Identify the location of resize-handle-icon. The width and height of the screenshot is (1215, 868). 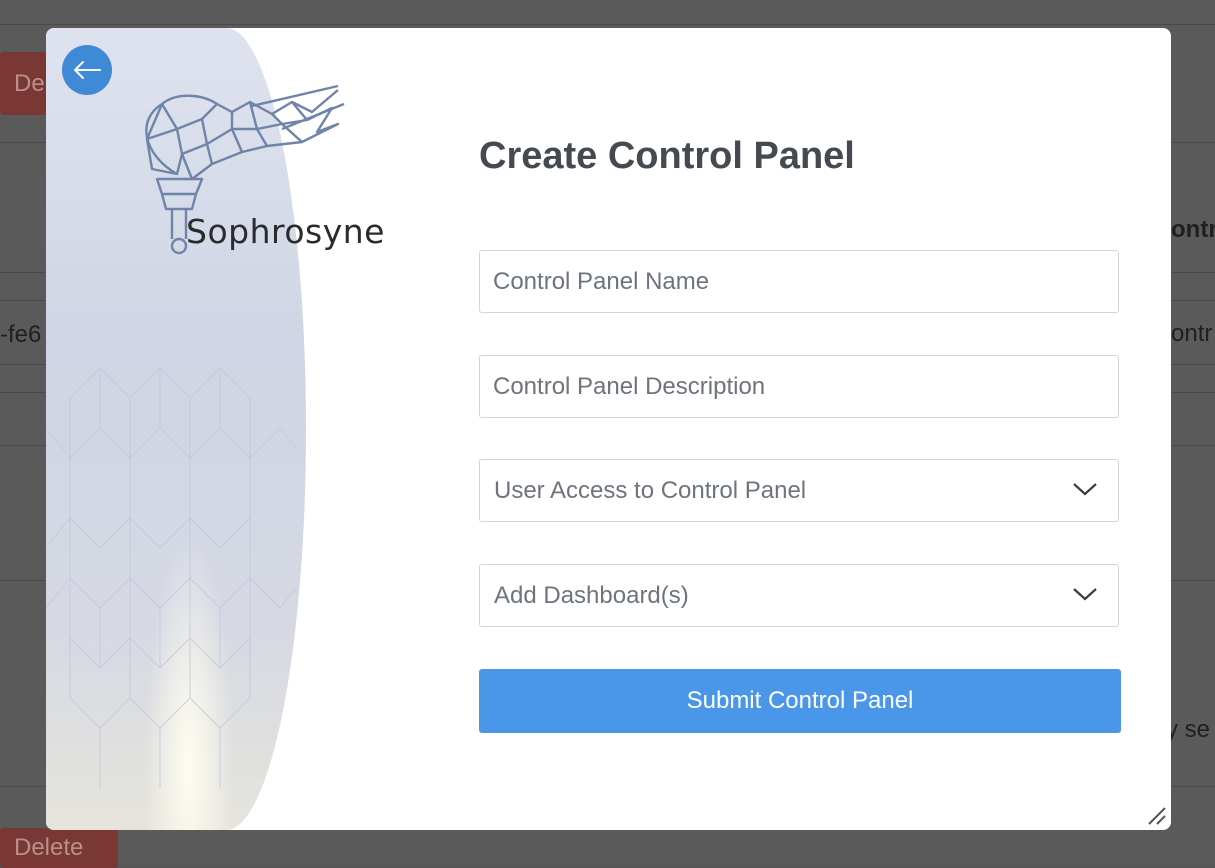
(1156, 815).